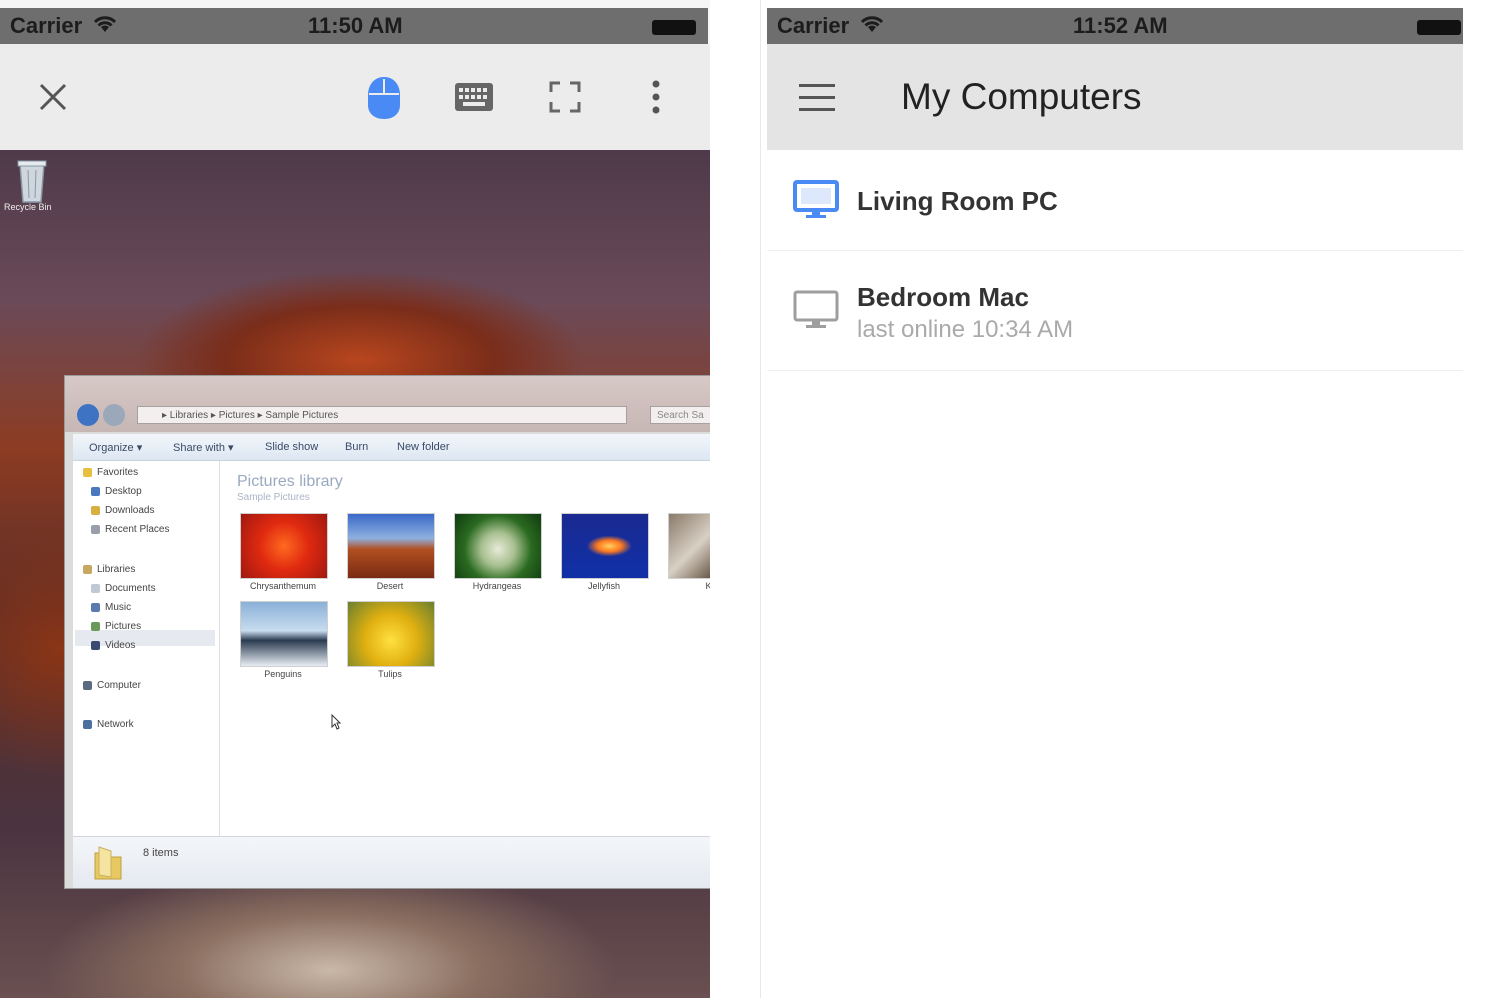  I want to click on picture-label: Penguins, so click(283, 674).